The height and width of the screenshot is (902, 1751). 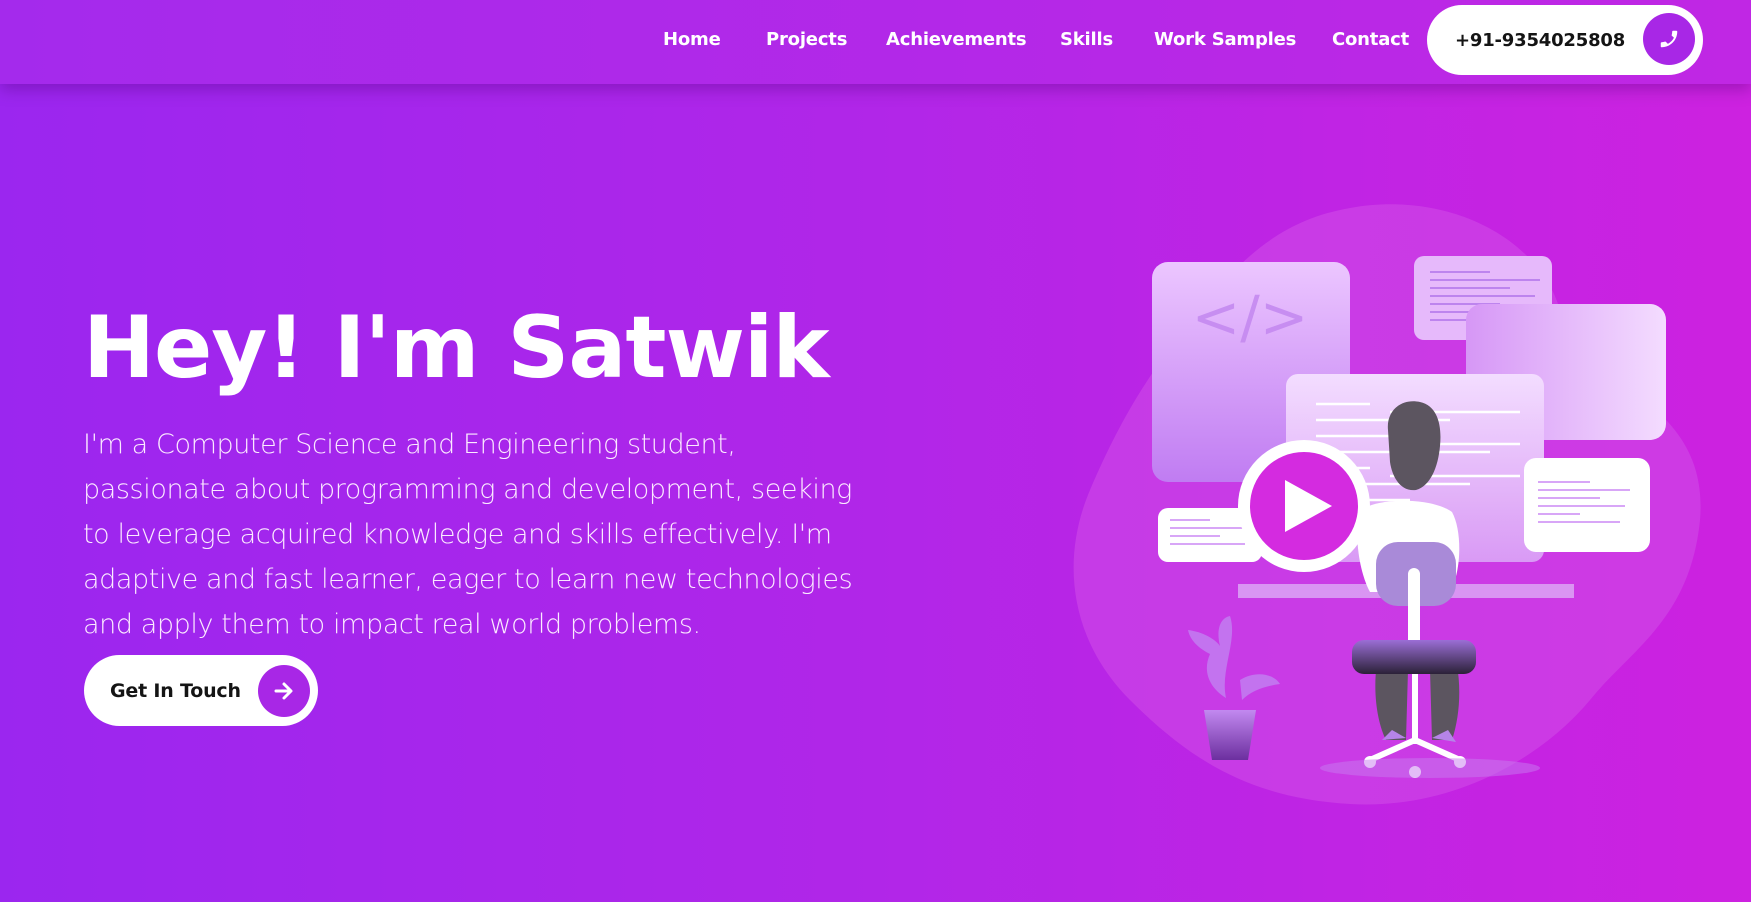 I want to click on code-symbol: </>, so click(x=1250, y=317).